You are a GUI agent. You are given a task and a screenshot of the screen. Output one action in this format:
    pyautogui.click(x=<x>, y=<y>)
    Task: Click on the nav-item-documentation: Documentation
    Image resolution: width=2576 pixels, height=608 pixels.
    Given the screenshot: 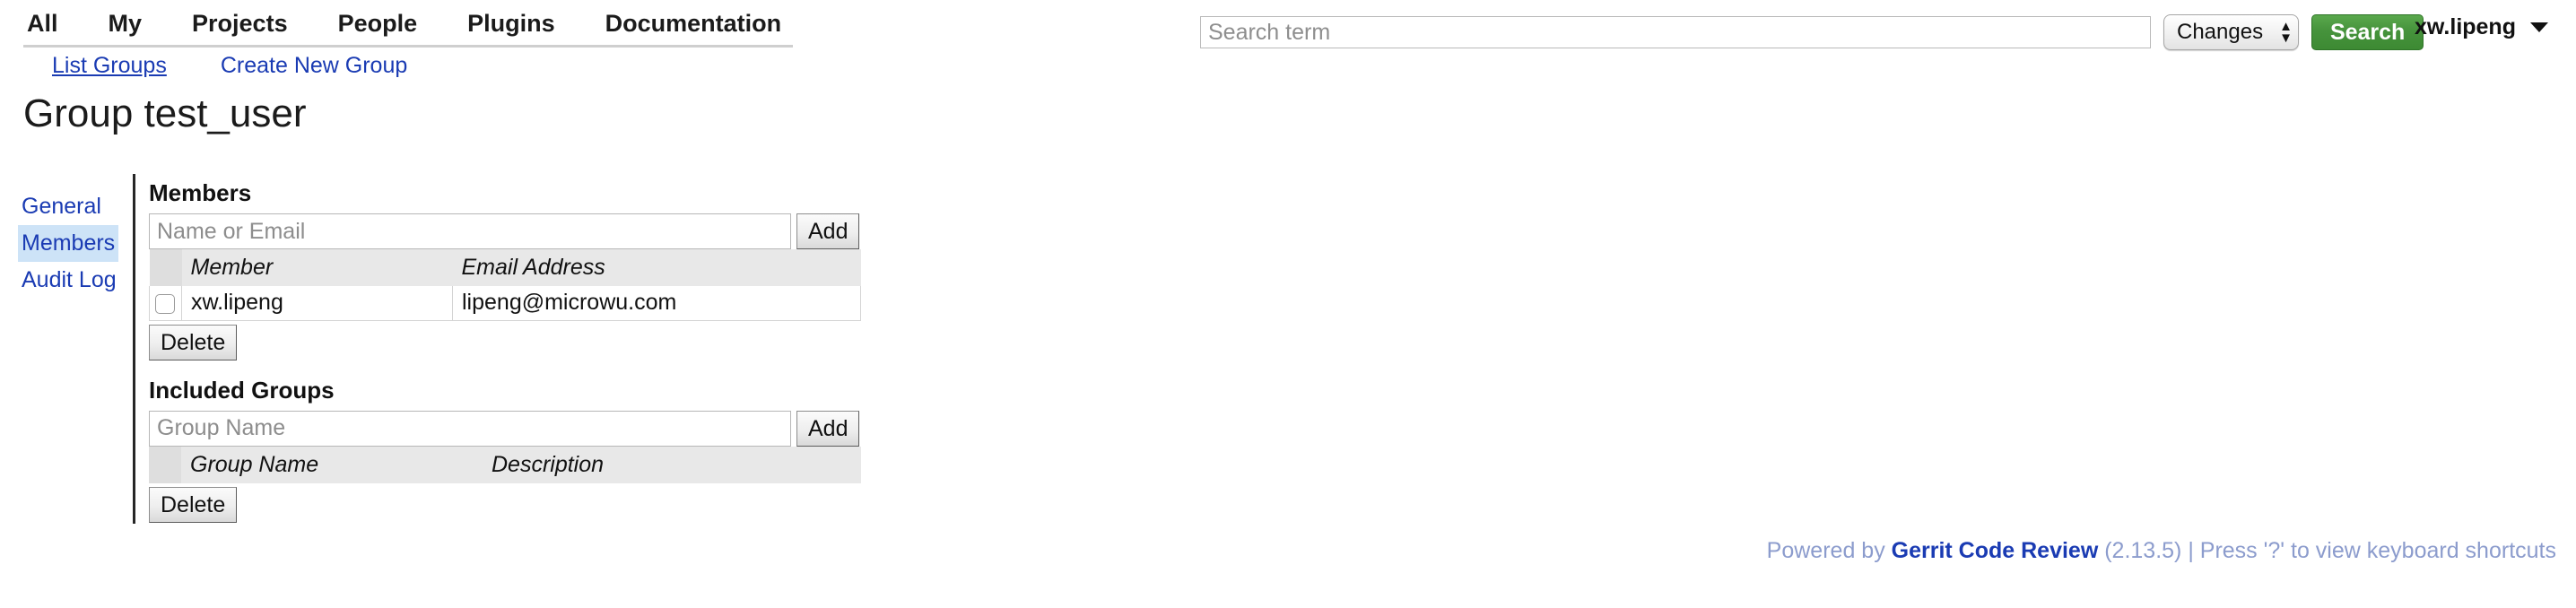 What is the action you would take?
    pyautogui.click(x=693, y=23)
    